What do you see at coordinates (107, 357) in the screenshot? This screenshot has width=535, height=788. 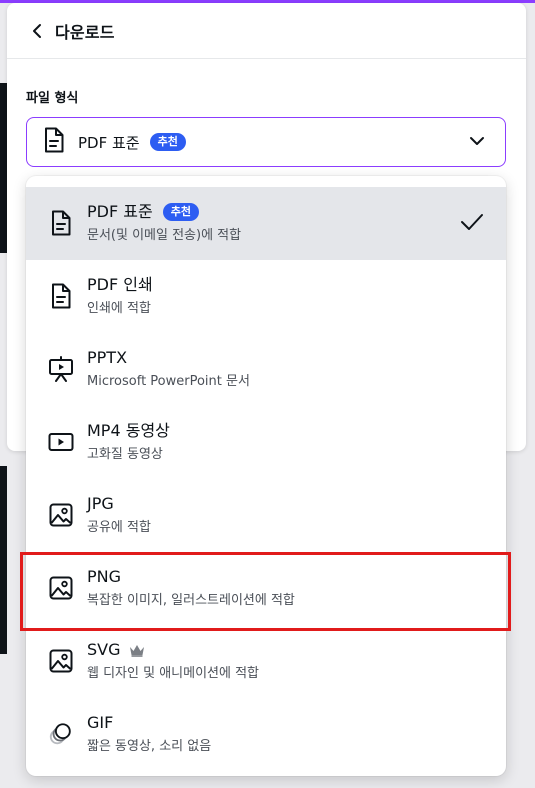 I see `option-label: PPTX` at bounding box center [107, 357].